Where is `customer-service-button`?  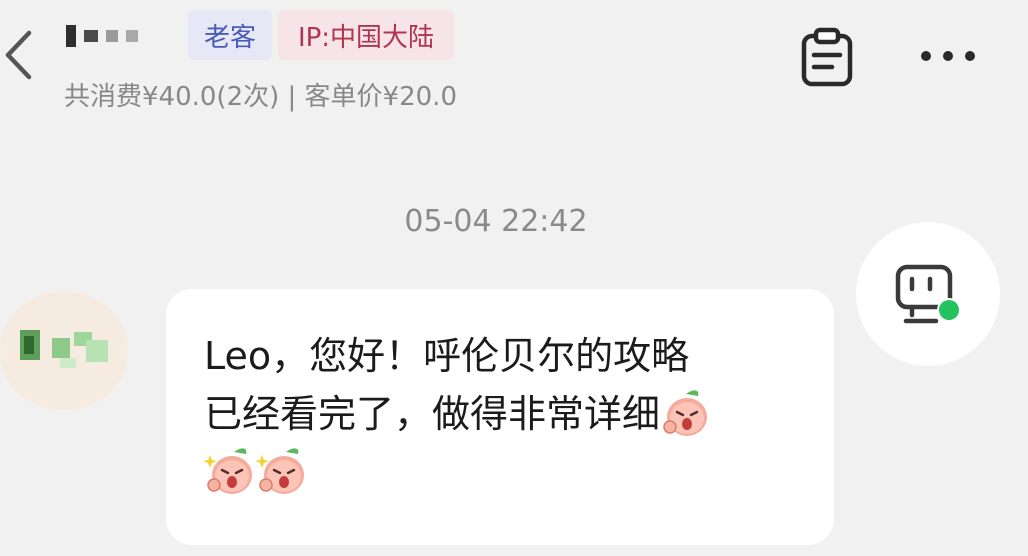
customer-service-button is located at coordinates (928, 294).